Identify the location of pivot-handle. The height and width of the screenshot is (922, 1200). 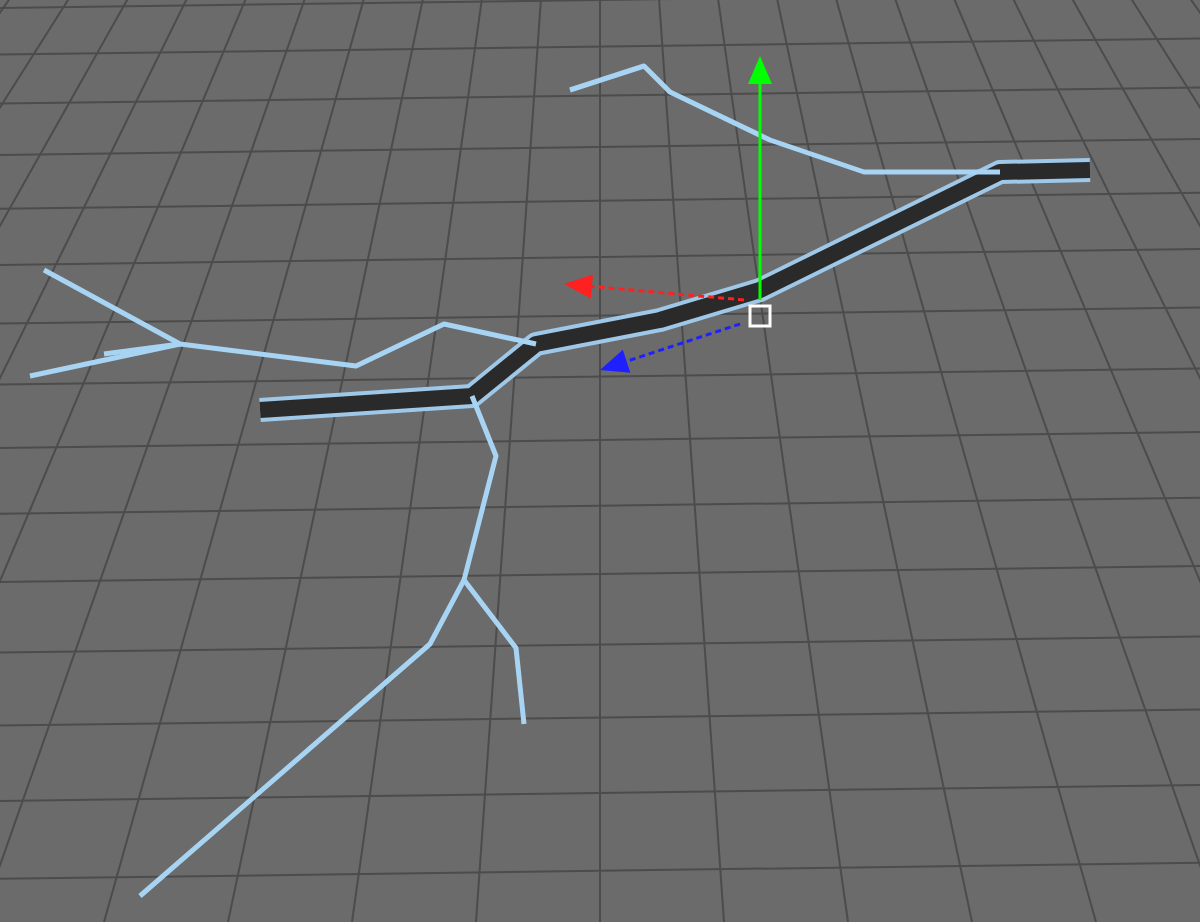
(760, 316).